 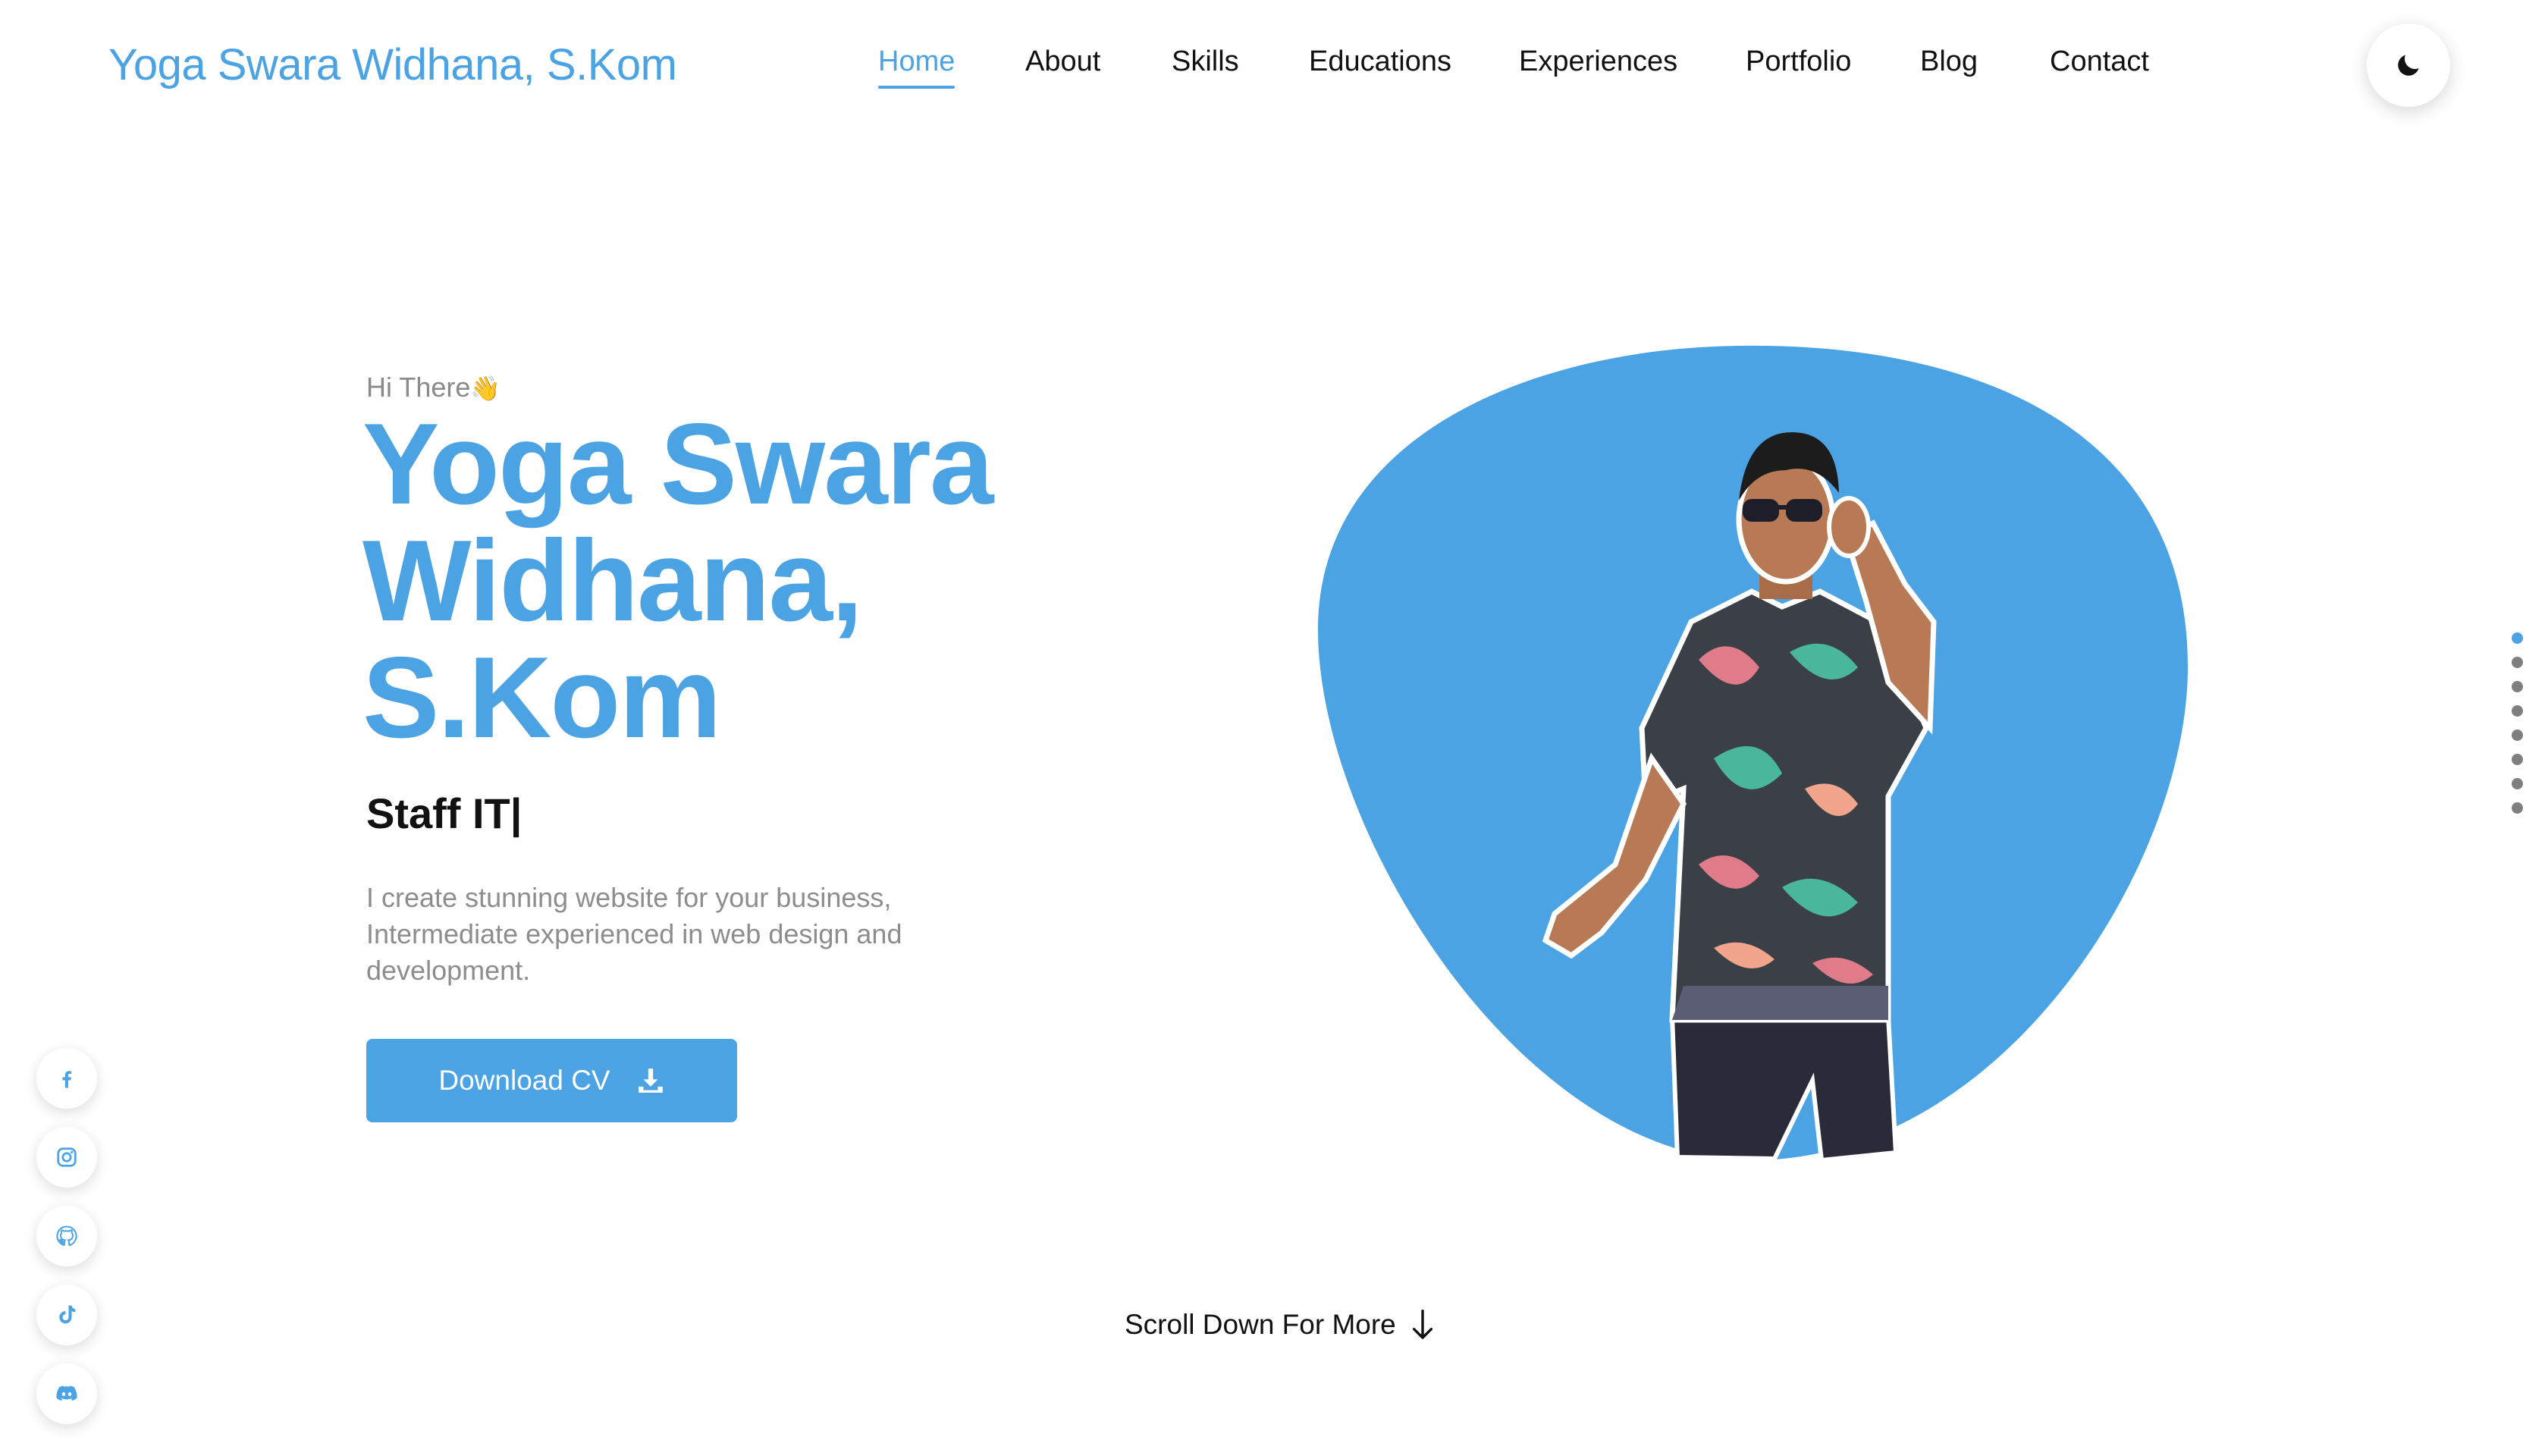 I want to click on hero-role: Staff IT|, so click(x=444, y=813).